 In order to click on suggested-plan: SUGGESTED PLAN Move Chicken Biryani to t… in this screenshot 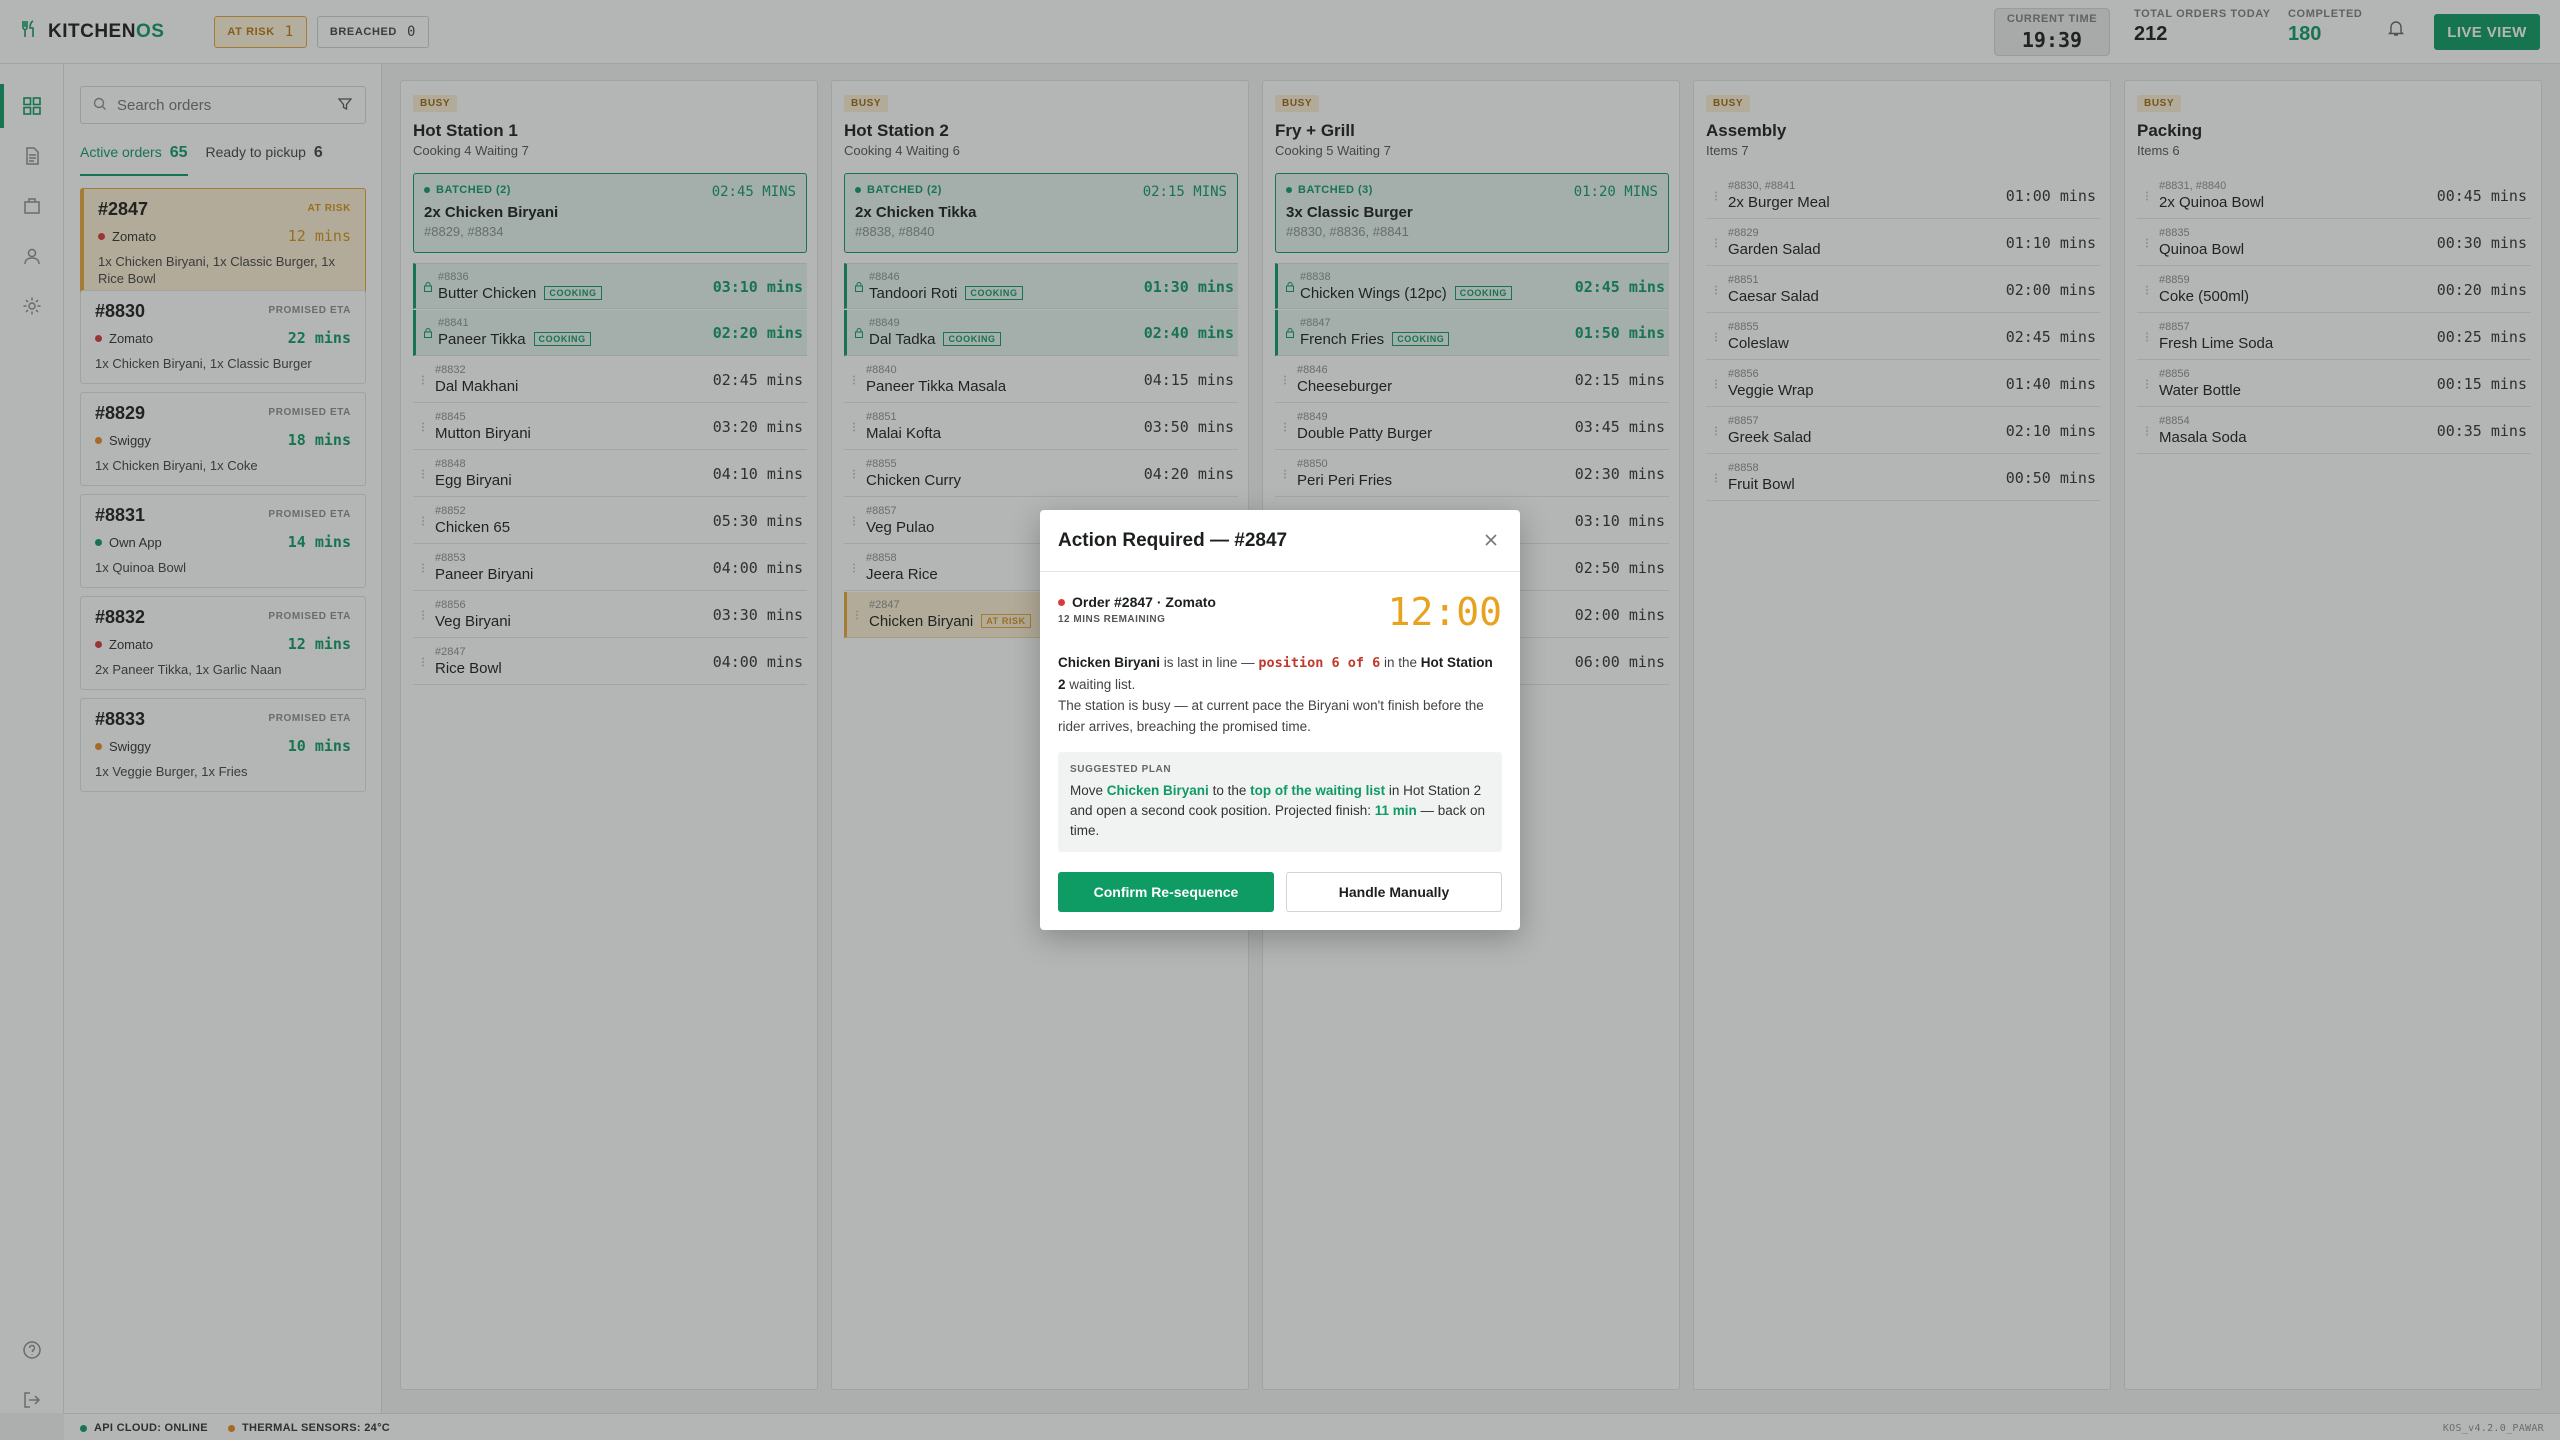, I will do `click(1280, 802)`.